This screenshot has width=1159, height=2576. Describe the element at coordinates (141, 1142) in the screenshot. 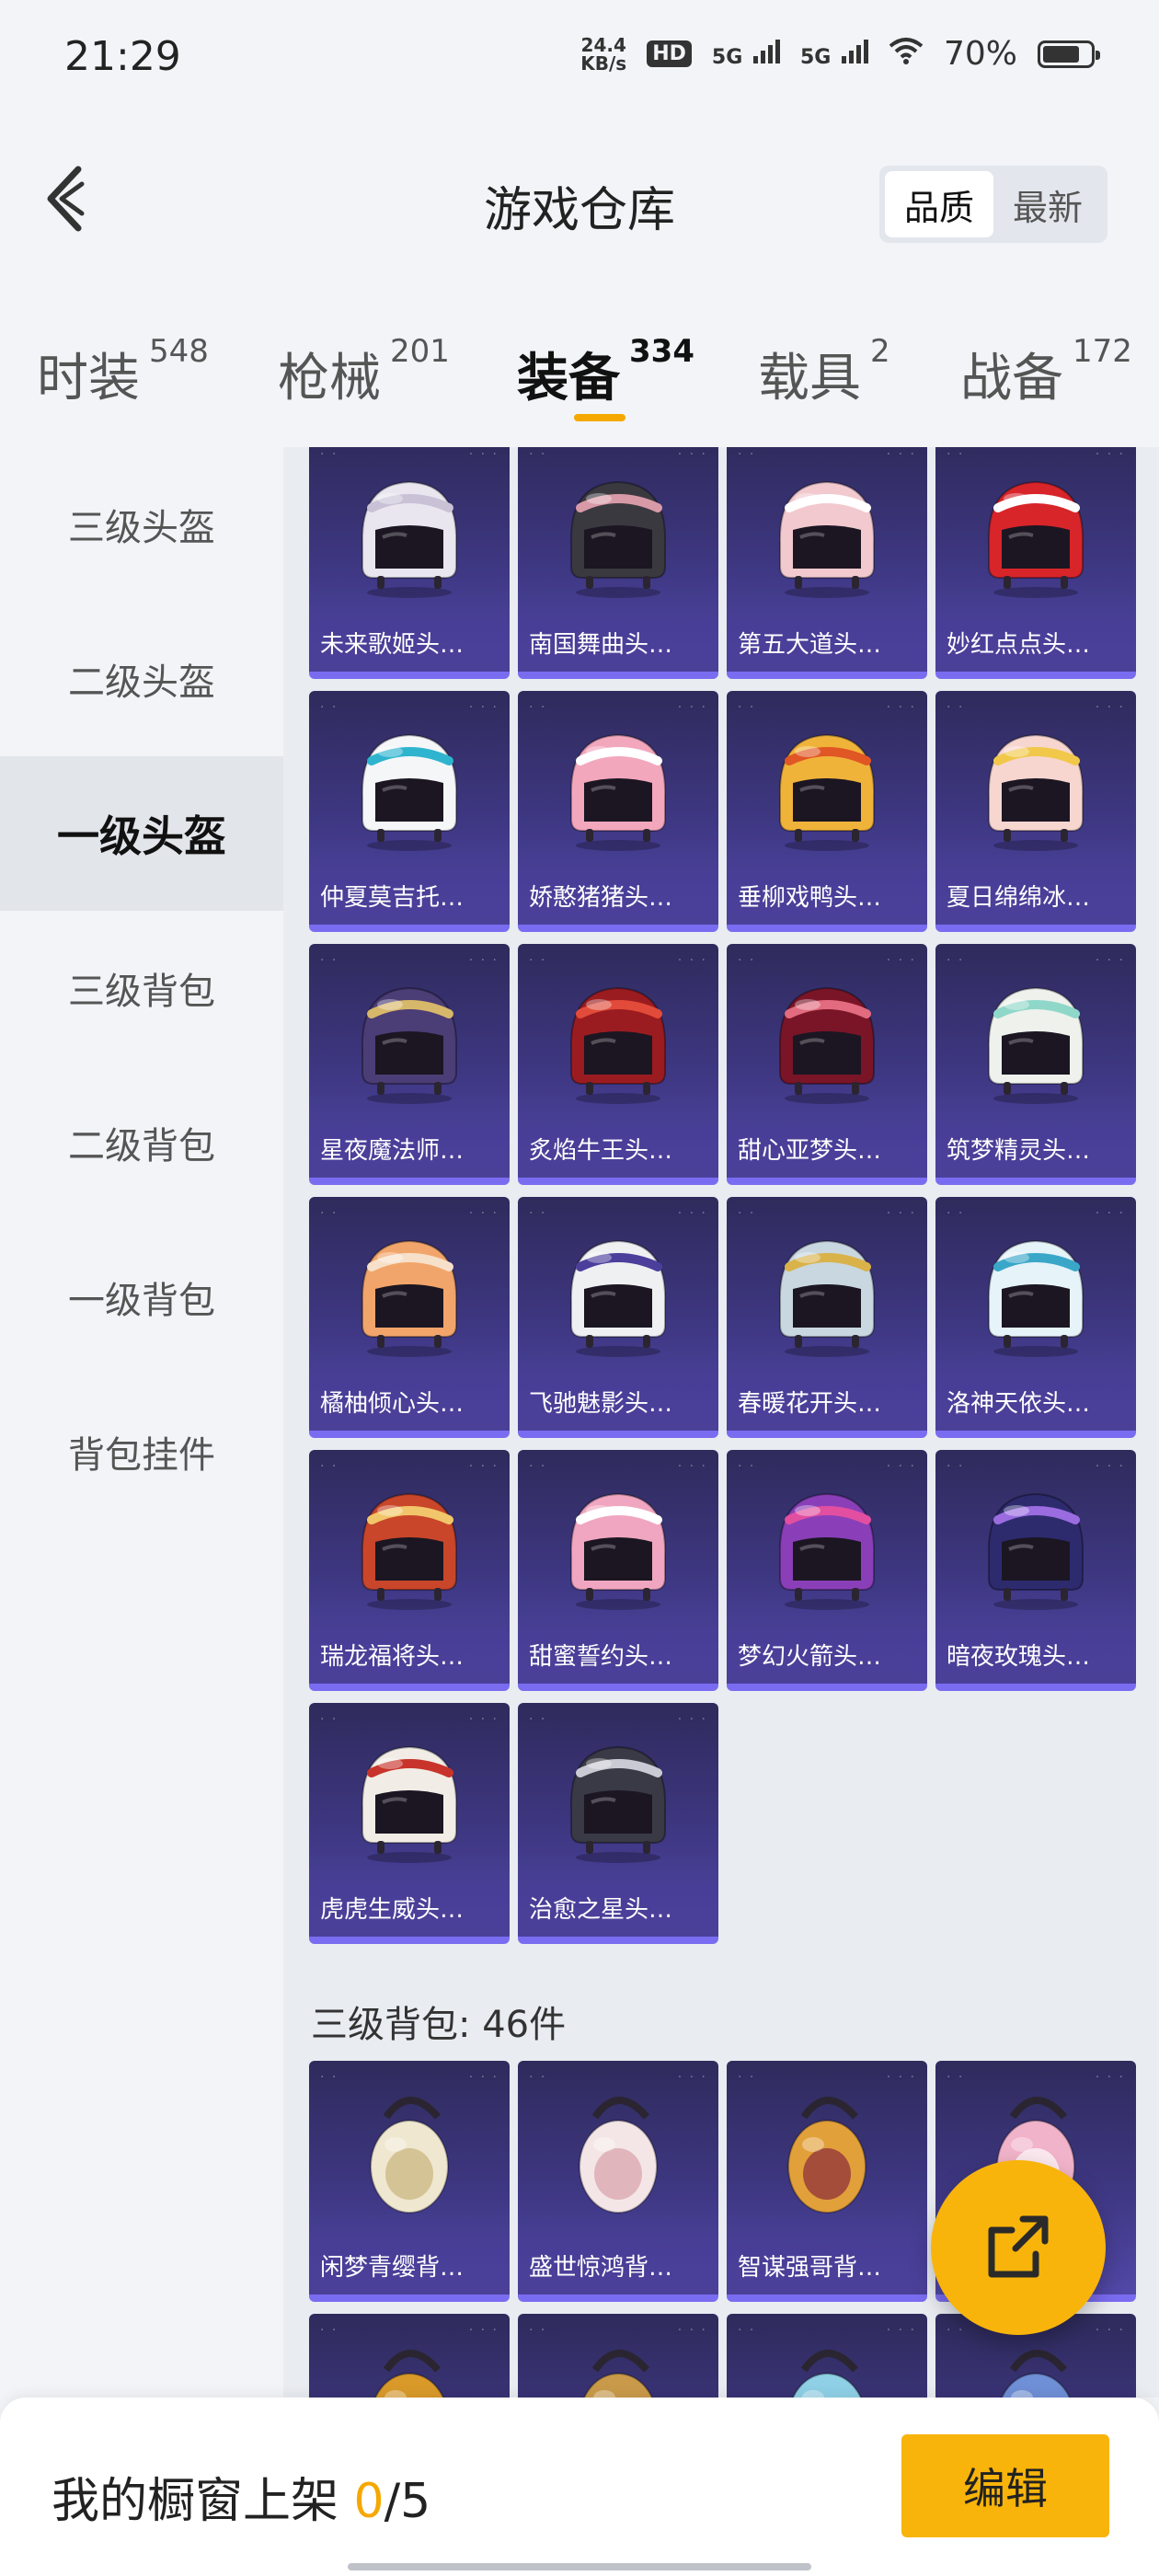

I see `sidebar-item-level2-backpack: 二级背包` at that location.